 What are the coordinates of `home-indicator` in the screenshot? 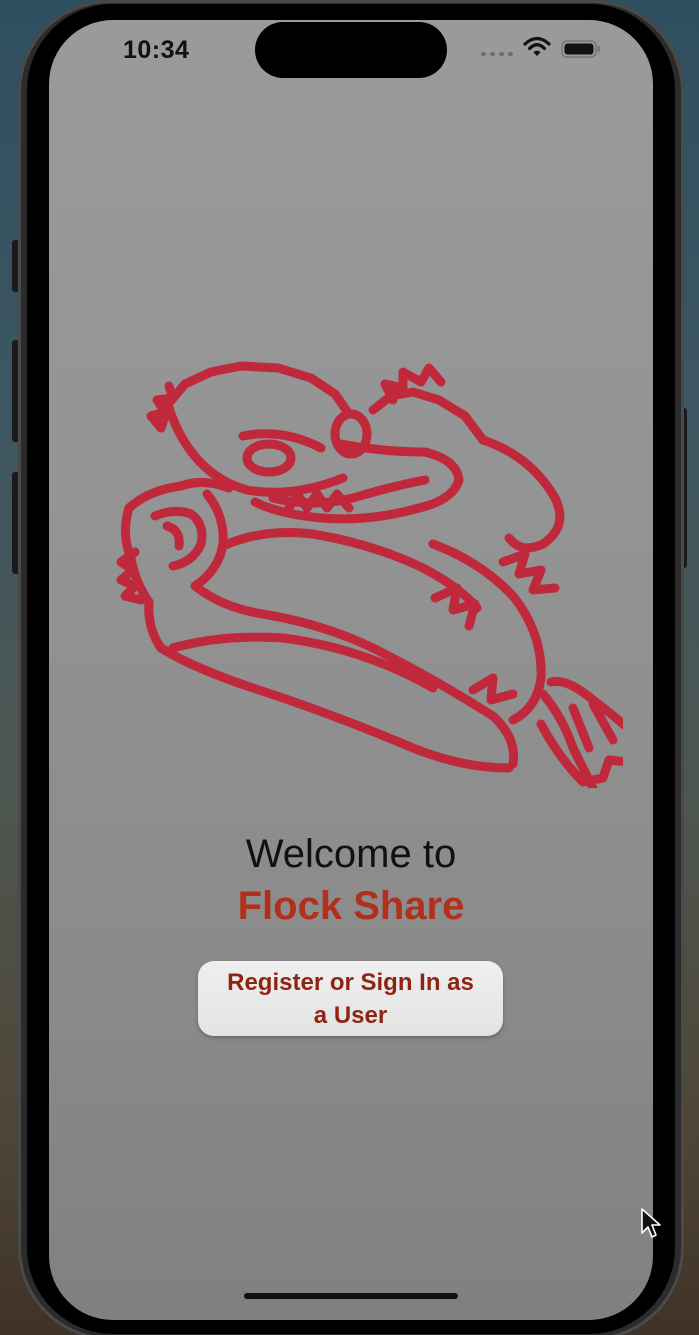 It's located at (351, 1296).